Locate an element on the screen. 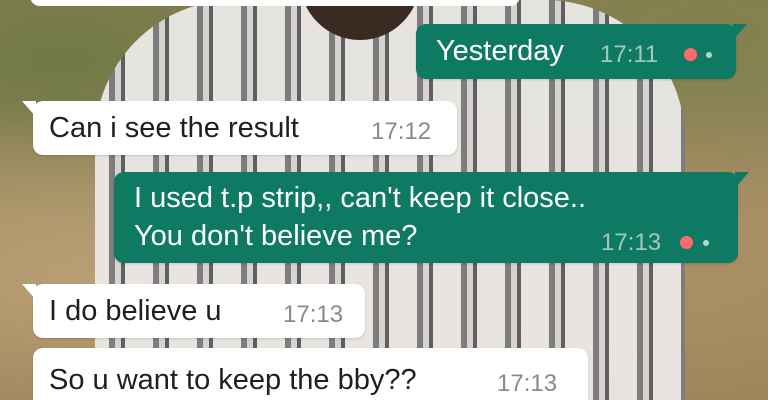 The image size is (768, 400). message-text-line: You don't believe me? is located at coordinates (276, 236).